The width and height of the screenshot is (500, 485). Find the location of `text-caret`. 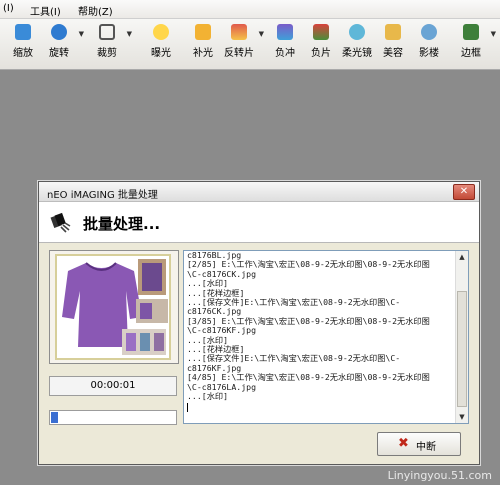

text-caret is located at coordinates (187, 407).